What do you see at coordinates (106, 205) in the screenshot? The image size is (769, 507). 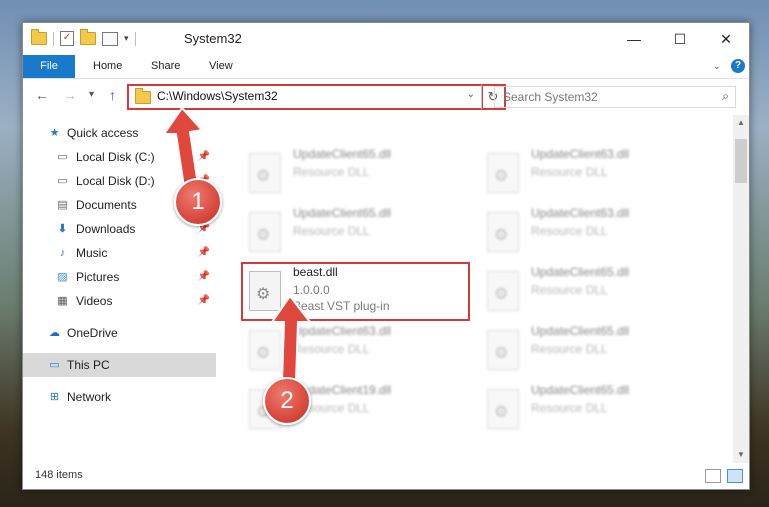 I see `sidebar-item-label: Documents` at bounding box center [106, 205].